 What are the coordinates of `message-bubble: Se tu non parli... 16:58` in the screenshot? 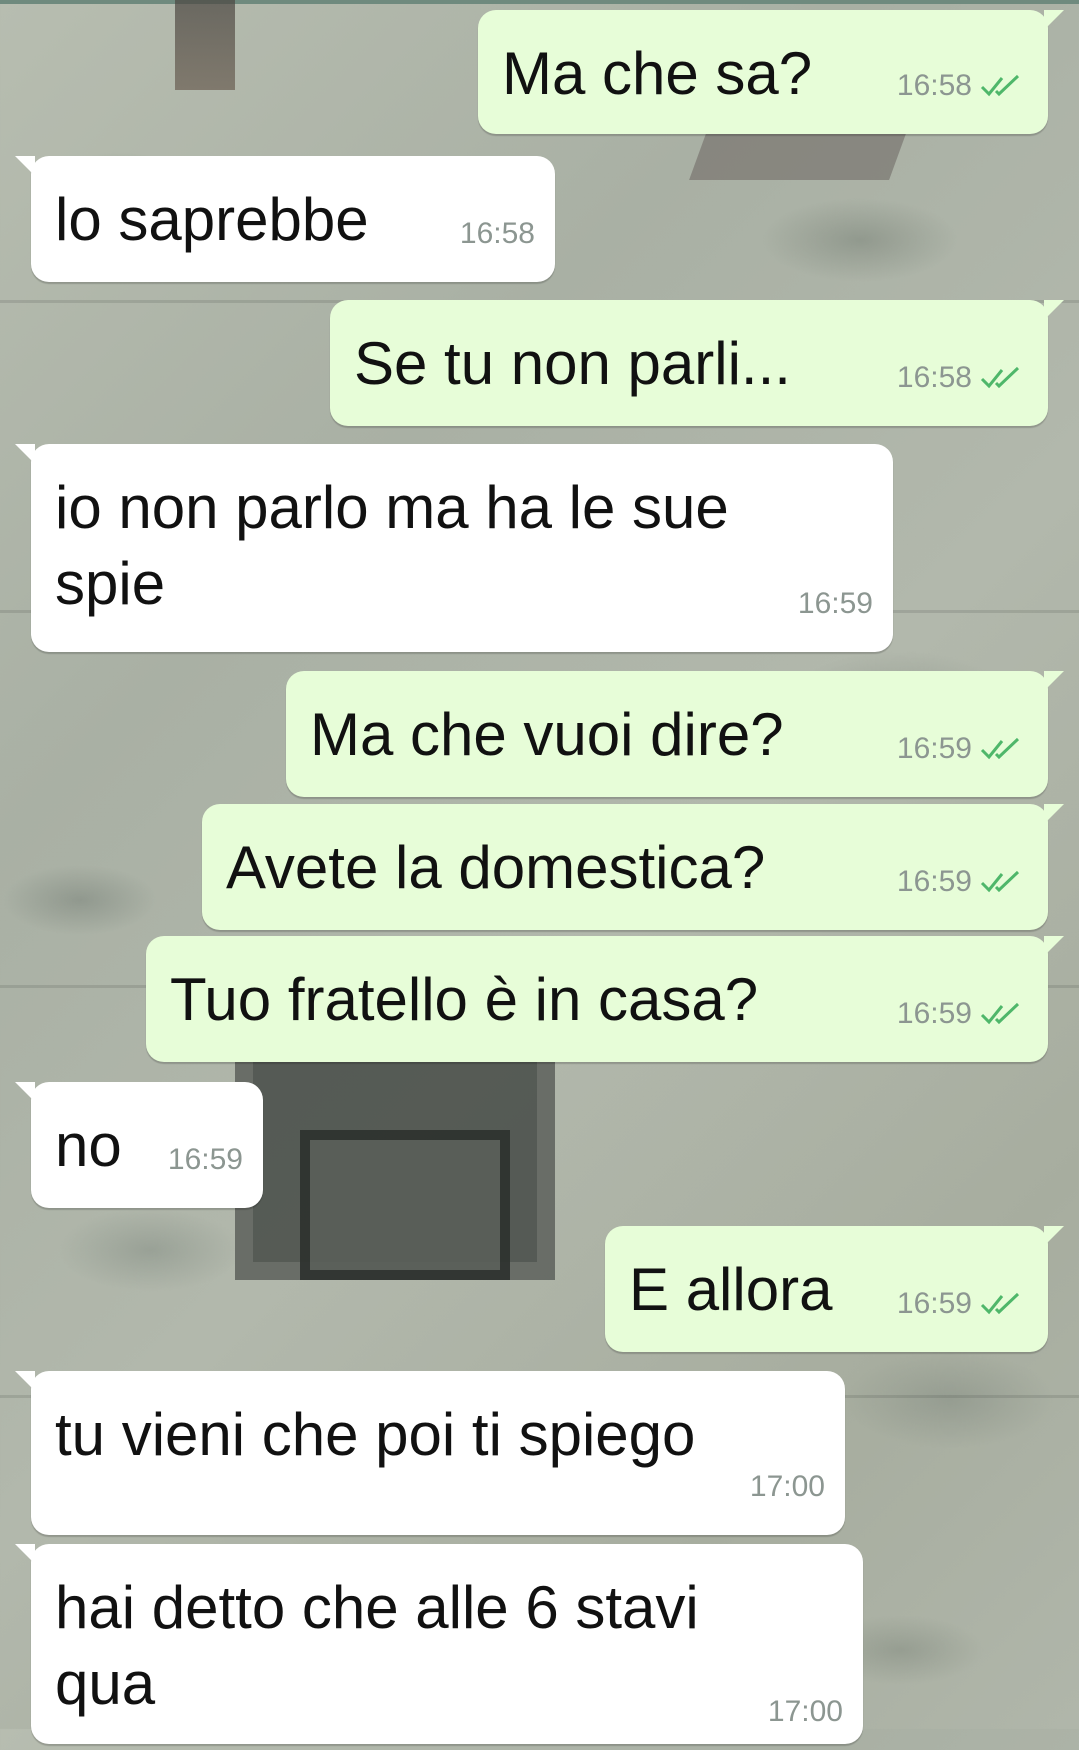 It's located at (697, 363).